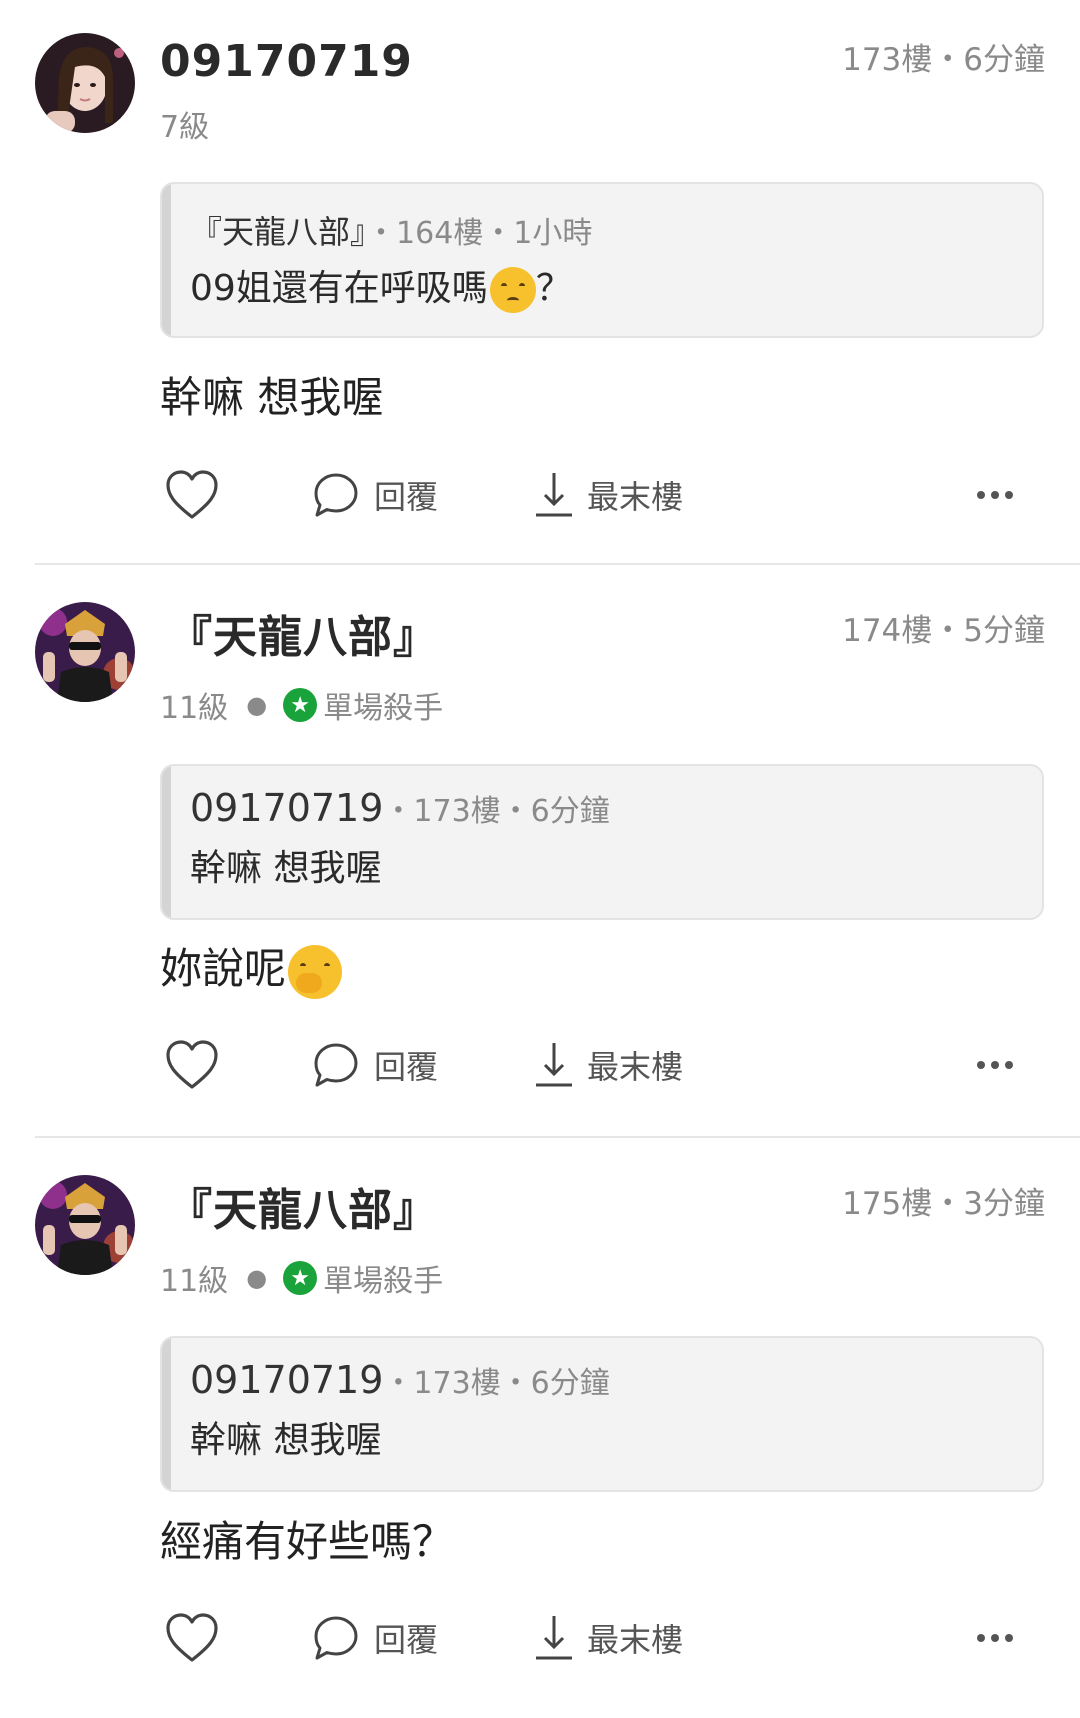  I want to click on face-exhaling-icon, so click(512, 290).